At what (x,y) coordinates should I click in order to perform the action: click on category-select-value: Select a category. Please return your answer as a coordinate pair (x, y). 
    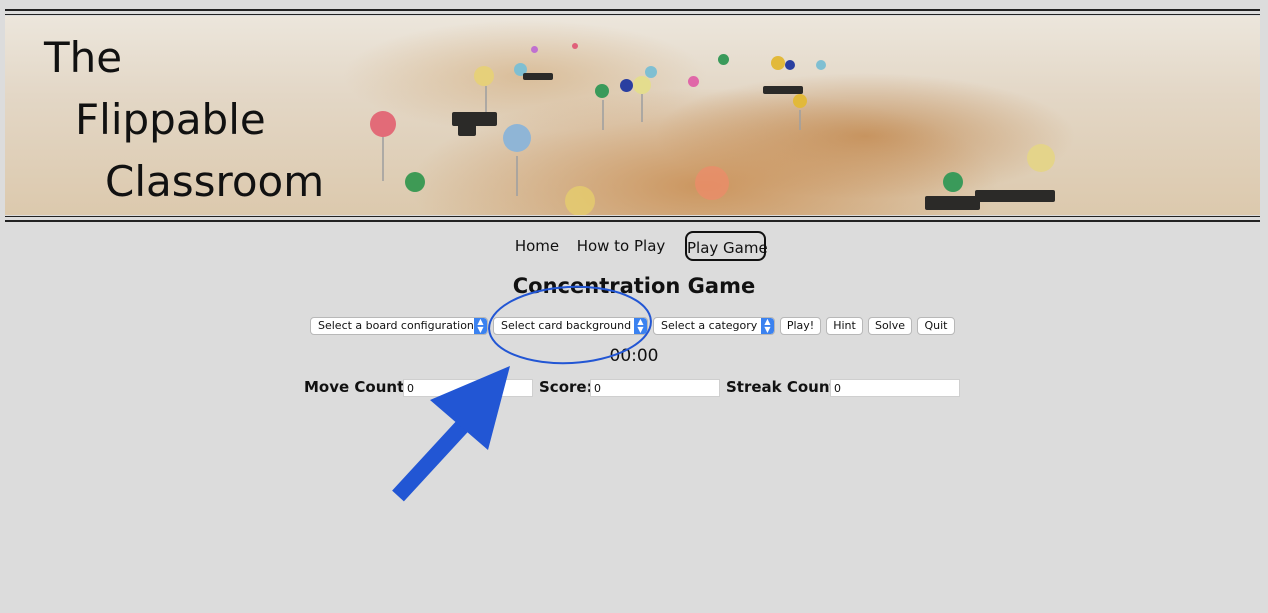
    Looking at the image, I should click on (709, 325).